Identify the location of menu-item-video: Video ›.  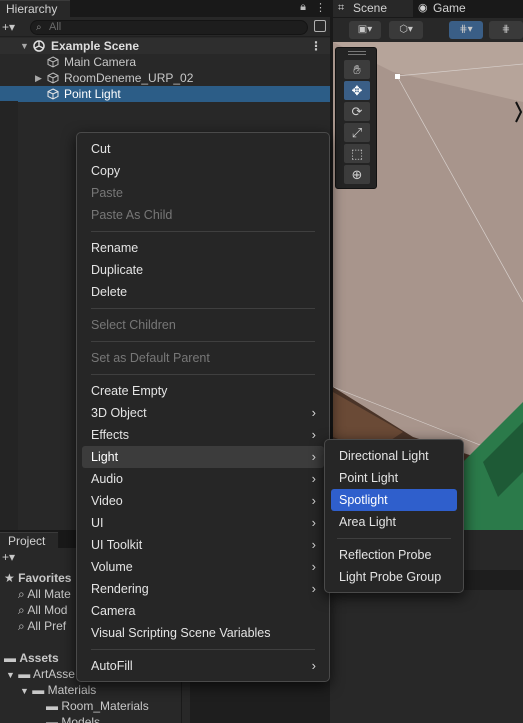
(203, 501).